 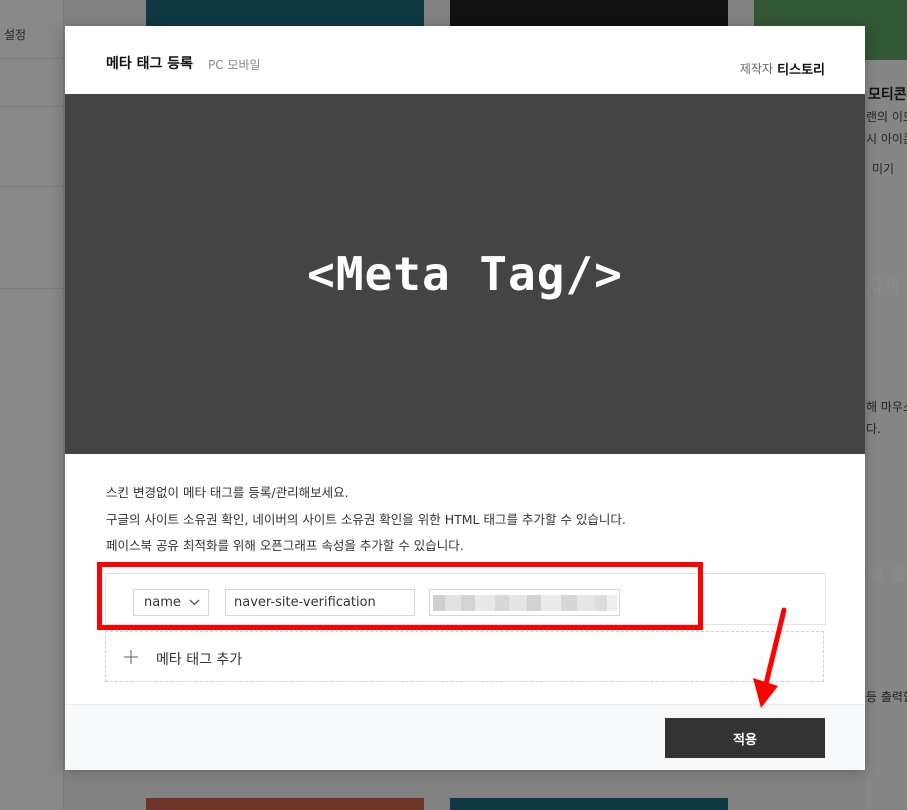 What do you see at coordinates (320, 602) in the screenshot?
I see `meta-name-input` at bounding box center [320, 602].